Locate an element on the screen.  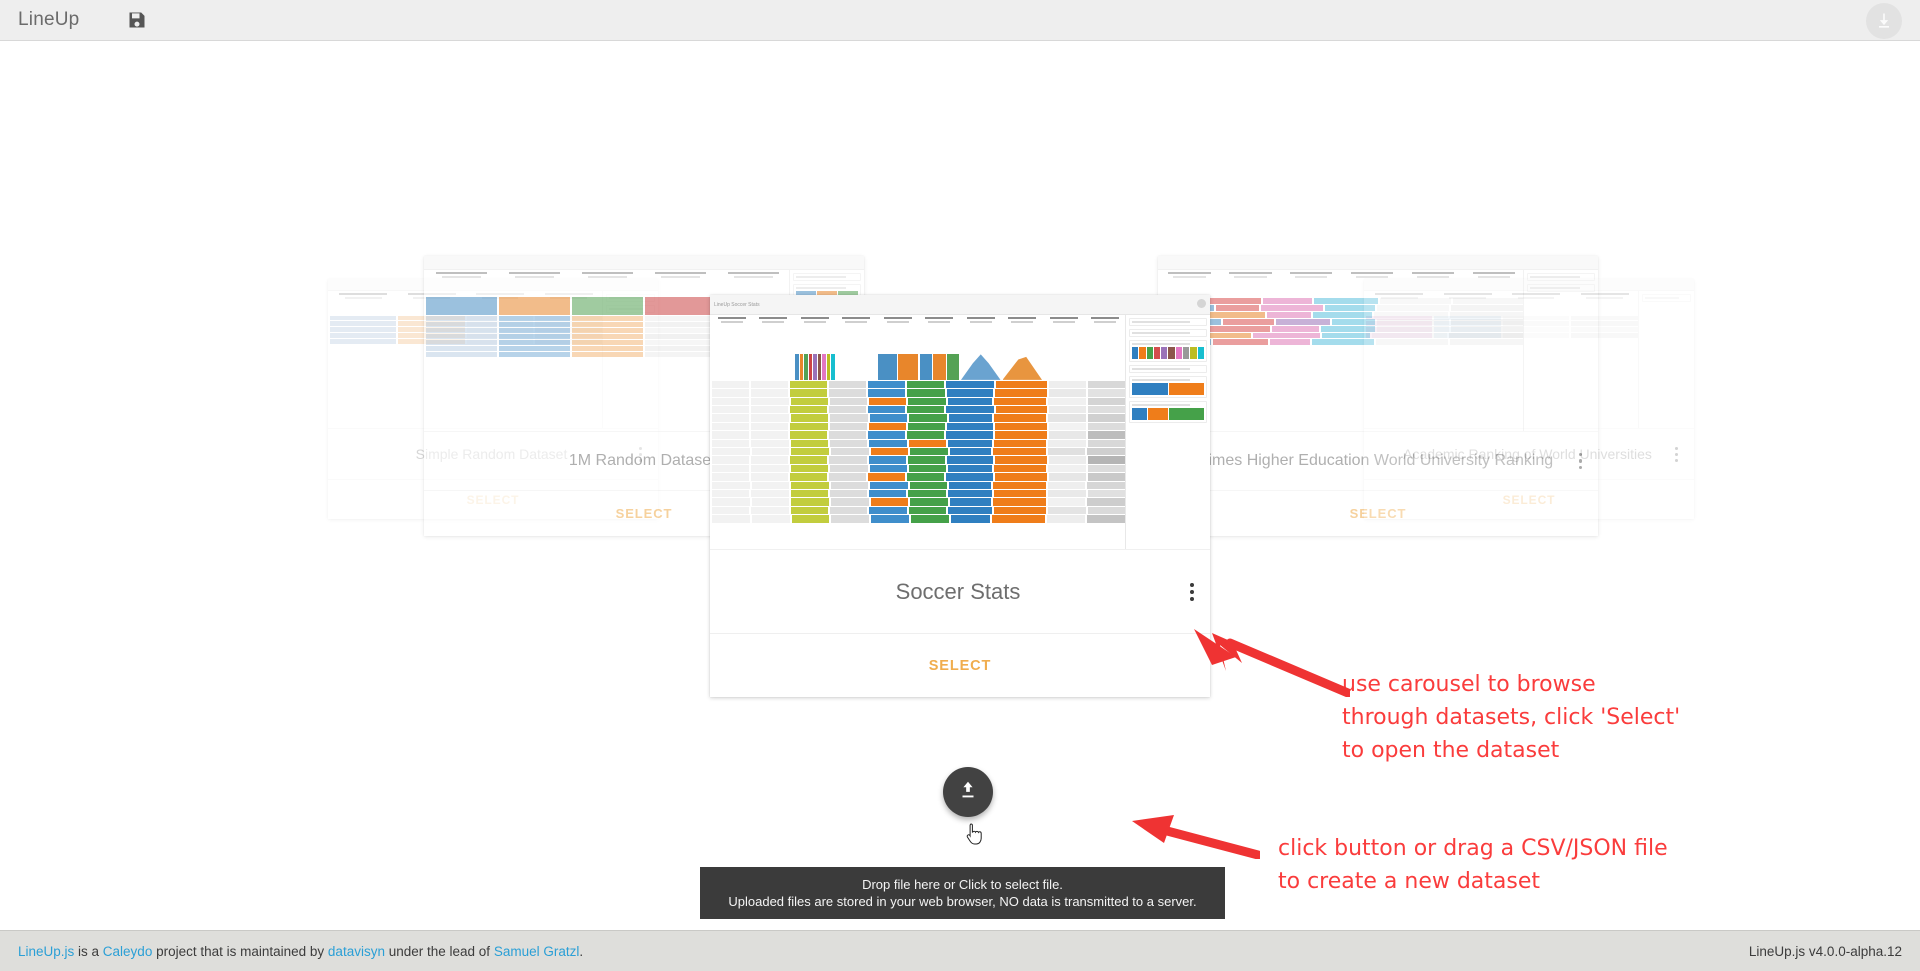
close-icon is located at coordinates (1201, 303).